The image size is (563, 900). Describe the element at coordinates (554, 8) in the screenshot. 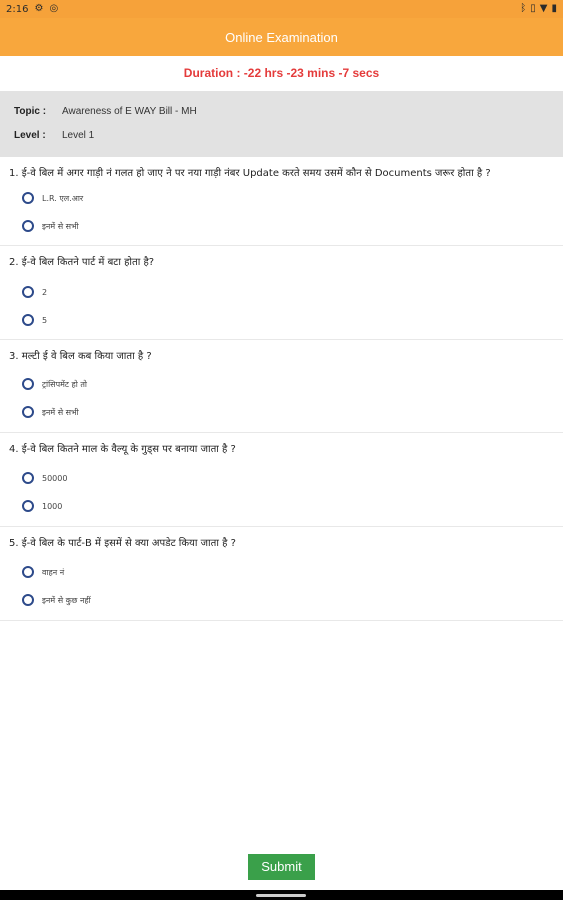

I see `battery-icon: ▮` at that location.